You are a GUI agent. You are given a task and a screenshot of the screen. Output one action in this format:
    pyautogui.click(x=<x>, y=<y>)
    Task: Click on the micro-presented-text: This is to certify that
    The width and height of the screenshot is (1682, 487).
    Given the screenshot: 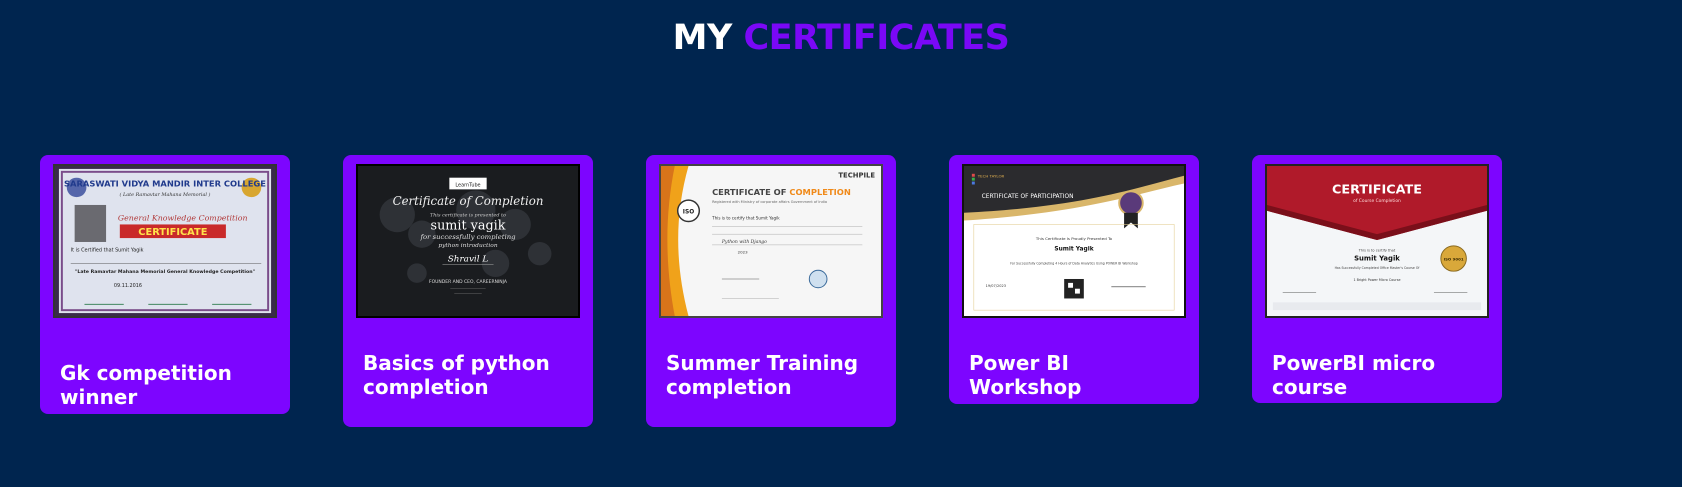 What is the action you would take?
    pyautogui.click(x=1377, y=251)
    